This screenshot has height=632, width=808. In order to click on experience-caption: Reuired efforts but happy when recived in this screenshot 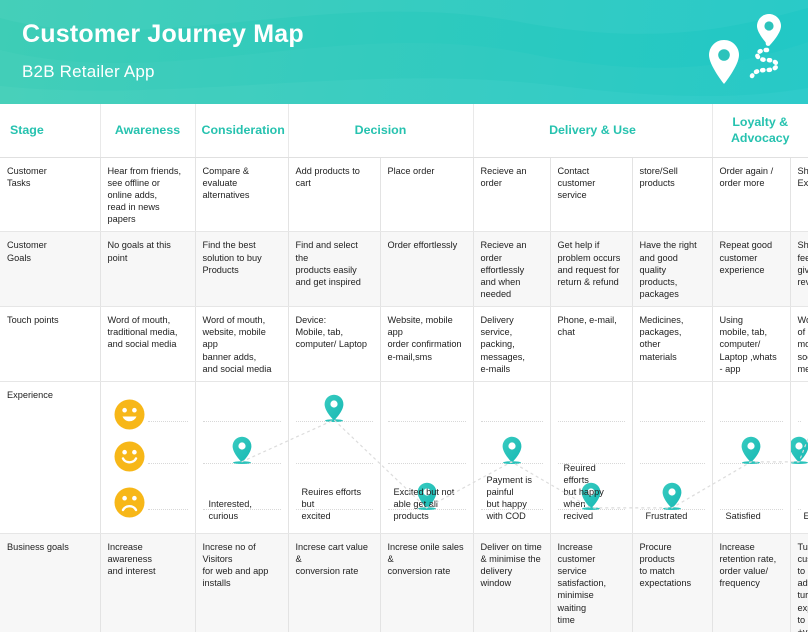, I will do `click(583, 492)`.